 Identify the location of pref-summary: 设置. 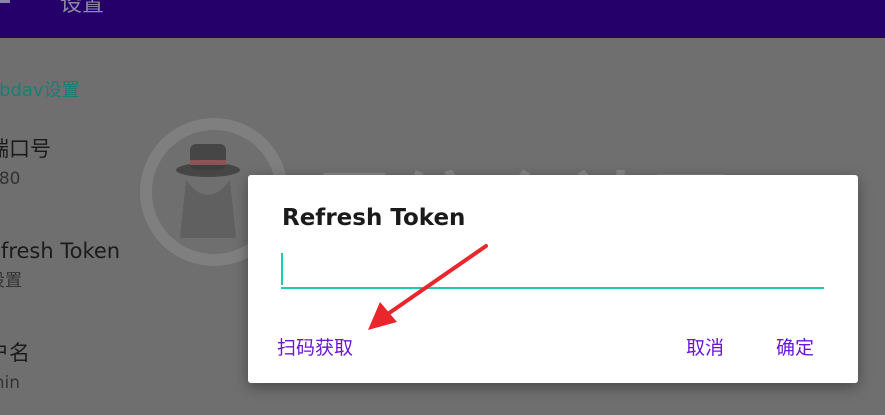
(11, 281).